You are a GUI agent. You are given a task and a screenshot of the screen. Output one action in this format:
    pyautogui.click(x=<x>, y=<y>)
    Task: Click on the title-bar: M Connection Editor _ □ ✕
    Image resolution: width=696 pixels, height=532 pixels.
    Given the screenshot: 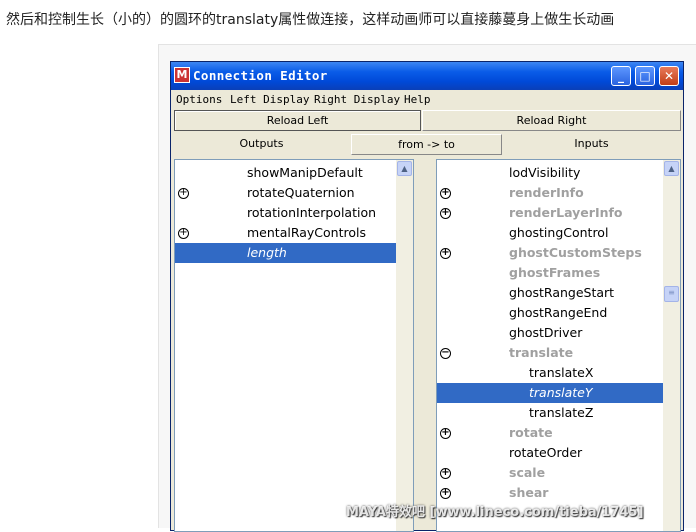 What is the action you would take?
    pyautogui.click(x=427, y=76)
    